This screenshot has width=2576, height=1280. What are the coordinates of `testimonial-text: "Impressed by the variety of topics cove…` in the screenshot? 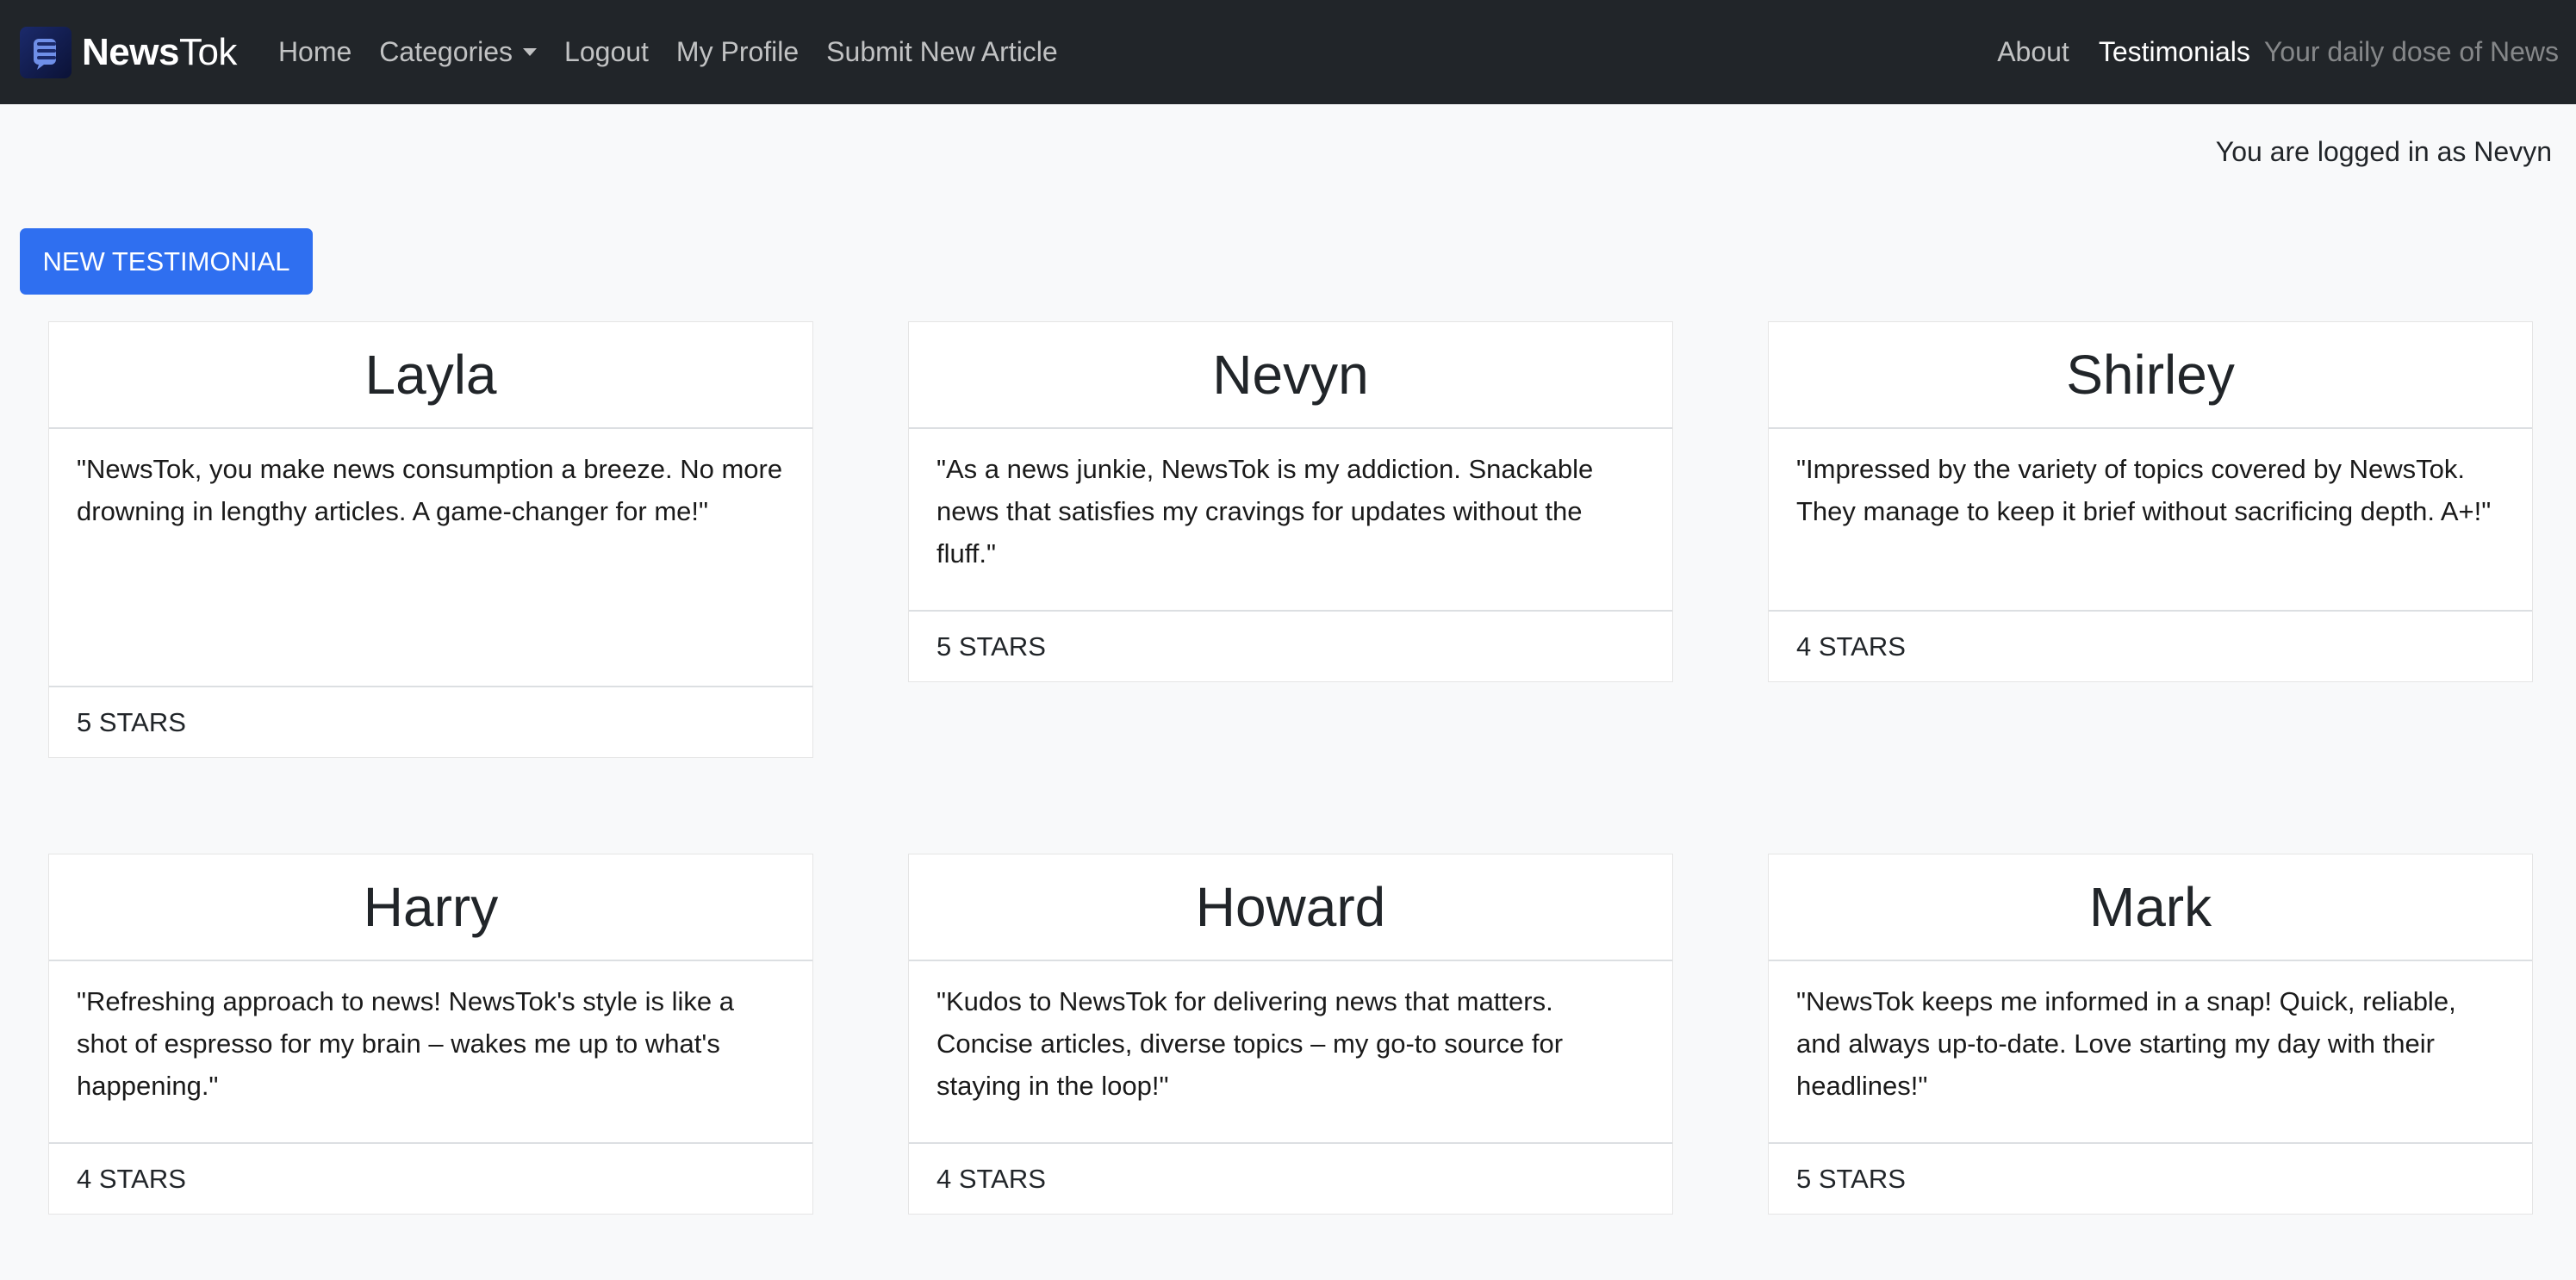 It's located at (2151, 520).